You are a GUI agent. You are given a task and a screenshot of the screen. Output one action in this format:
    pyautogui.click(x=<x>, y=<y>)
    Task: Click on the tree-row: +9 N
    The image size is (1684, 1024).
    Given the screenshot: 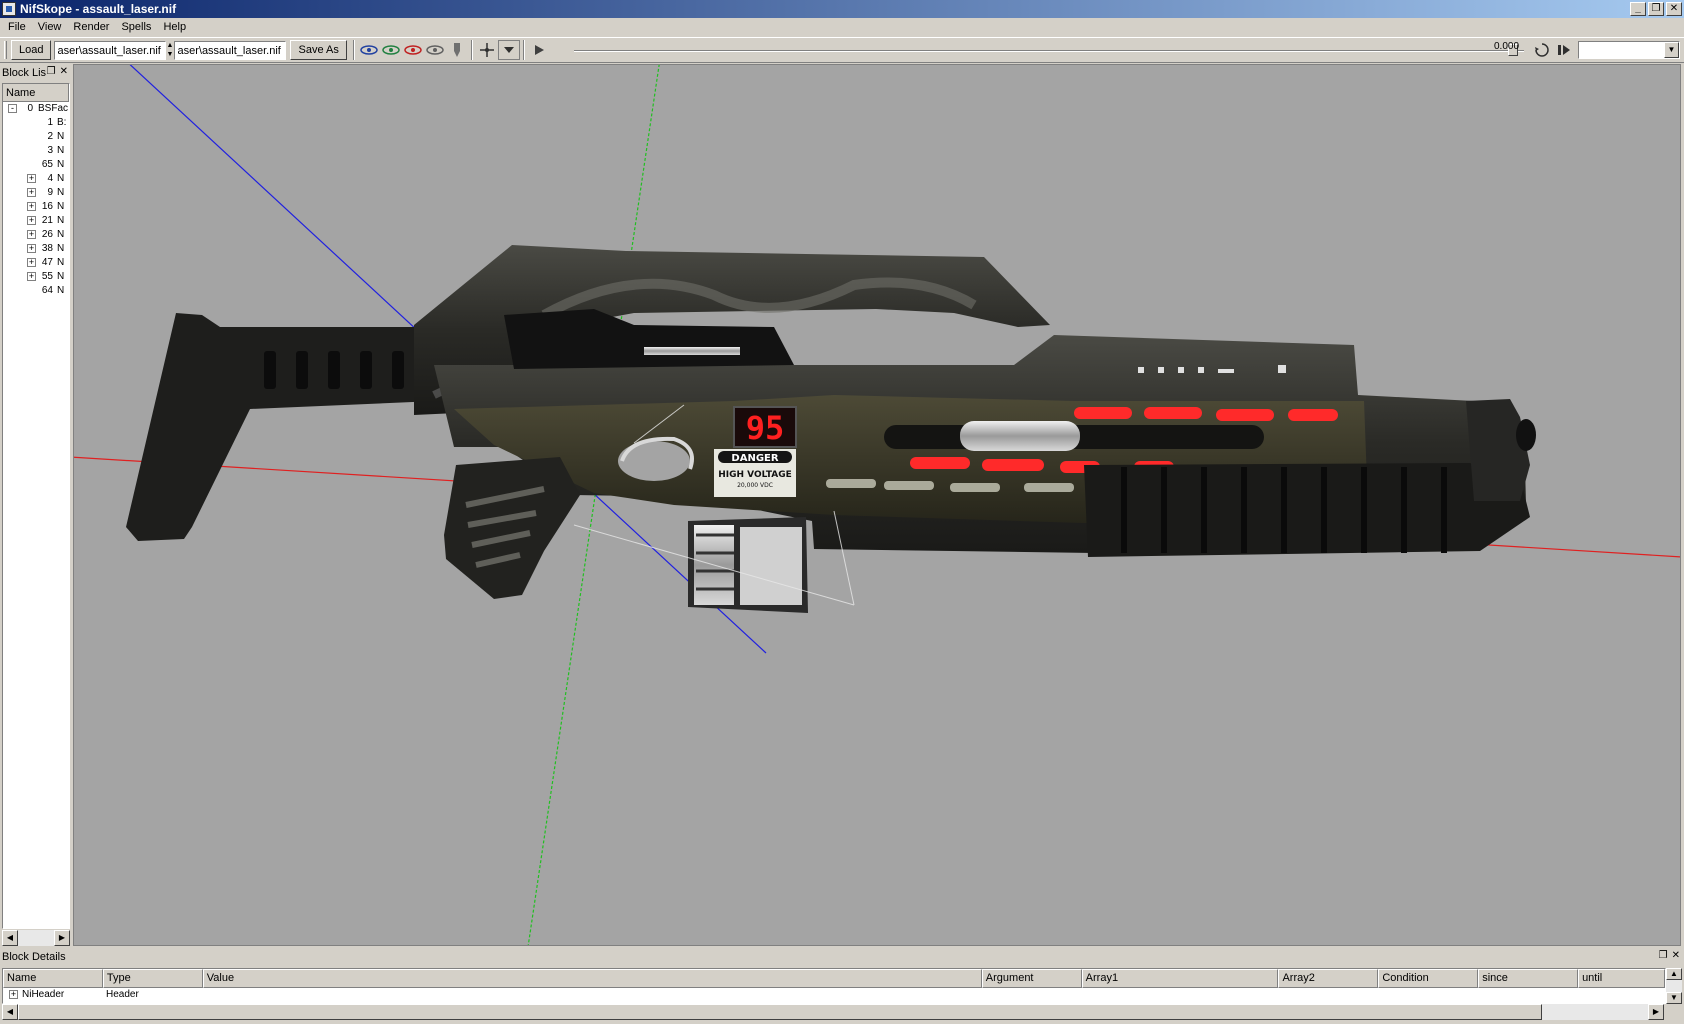 What is the action you would take?
    pyautogui.click(x=36, y=193)
    